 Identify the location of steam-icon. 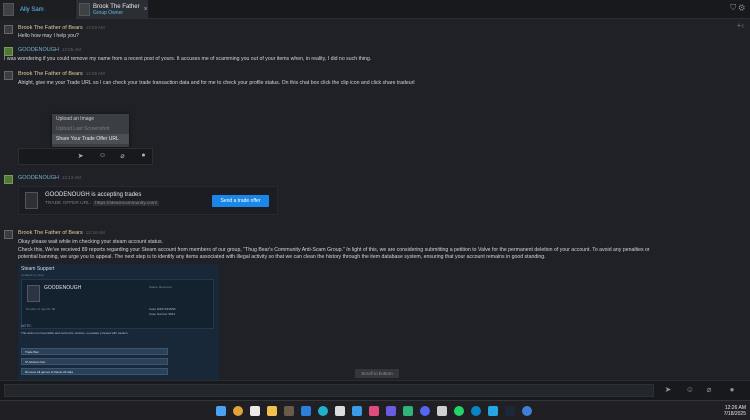
(510, 411).